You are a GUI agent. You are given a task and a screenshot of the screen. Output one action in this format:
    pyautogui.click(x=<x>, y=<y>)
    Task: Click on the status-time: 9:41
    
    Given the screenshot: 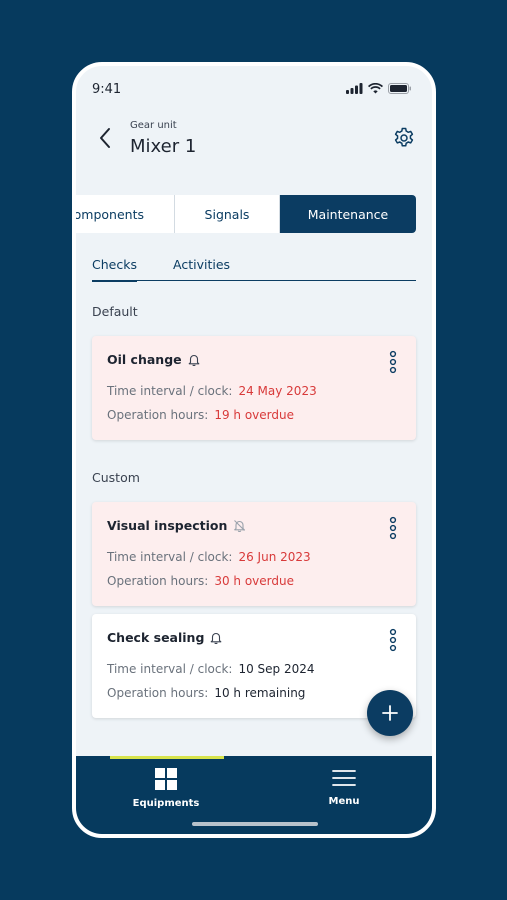 What is the action you would take?
    pyautogui.click(x=107, y=89)
    